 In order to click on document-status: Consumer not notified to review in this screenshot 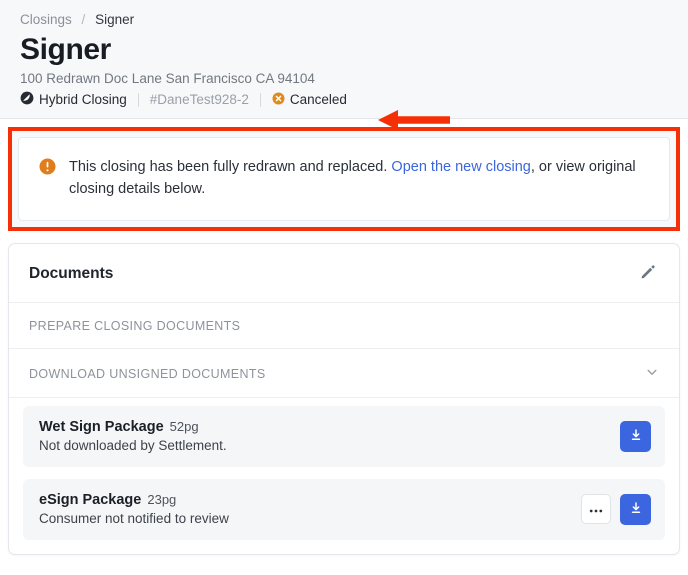, I will do `click(134, 519)`.